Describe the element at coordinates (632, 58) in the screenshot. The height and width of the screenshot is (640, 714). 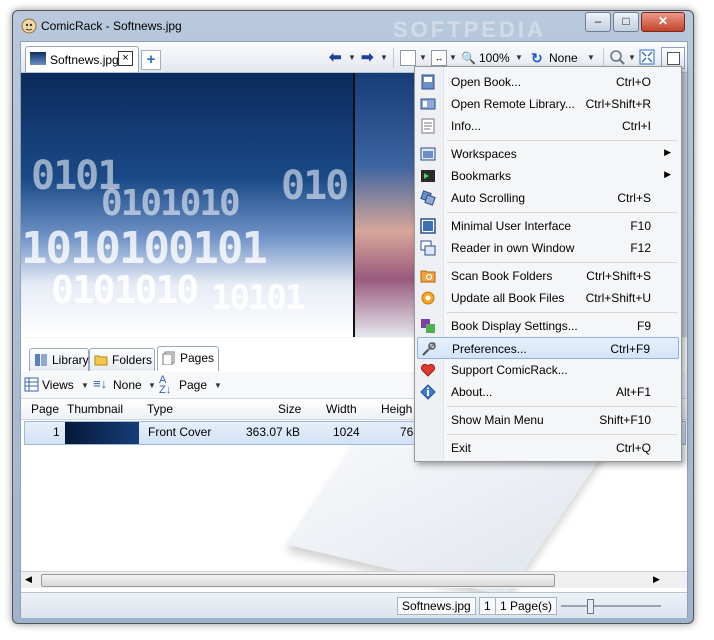
I see `magnifier-dropdown-icon: ▼` at that location.